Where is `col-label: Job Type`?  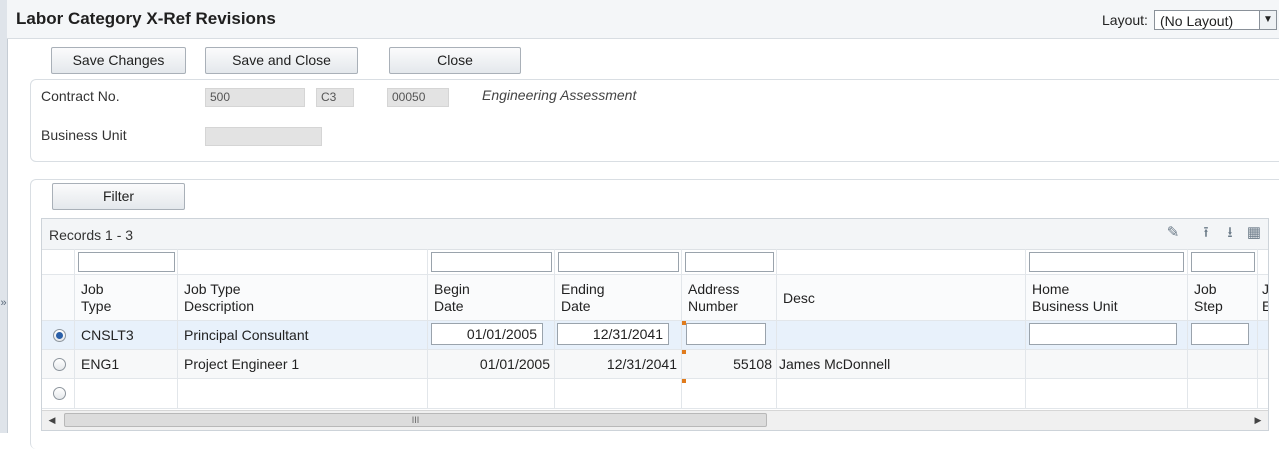 col-label: Job Type is located at coordinates (212, 289).